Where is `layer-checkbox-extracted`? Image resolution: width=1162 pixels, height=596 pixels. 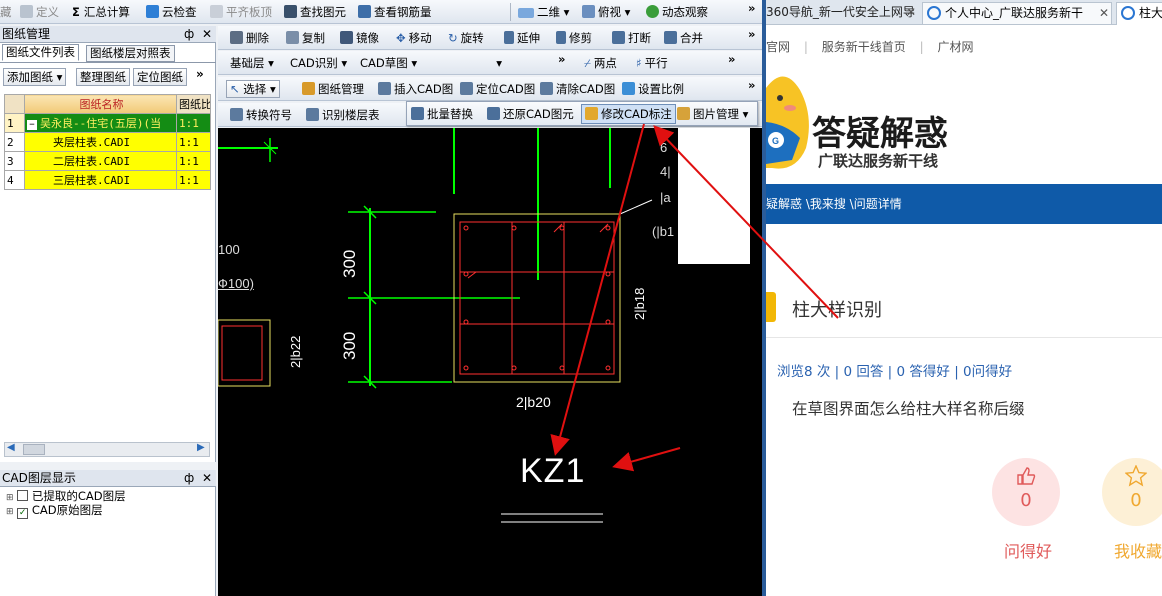 layer-checkbox-extracted is located at coordinates (23, 495).